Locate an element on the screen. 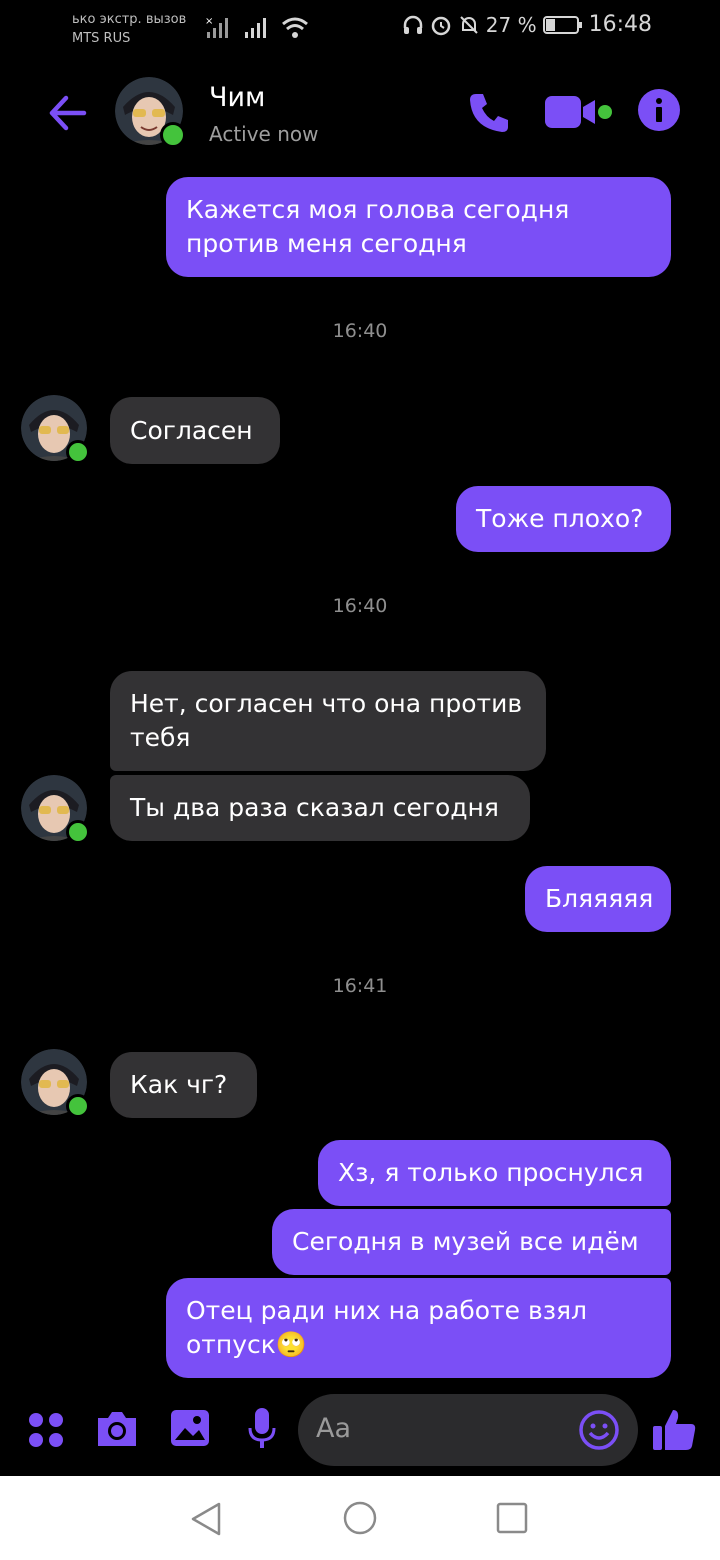  battery-percent: 27 % is located at coordinates (511, 24).